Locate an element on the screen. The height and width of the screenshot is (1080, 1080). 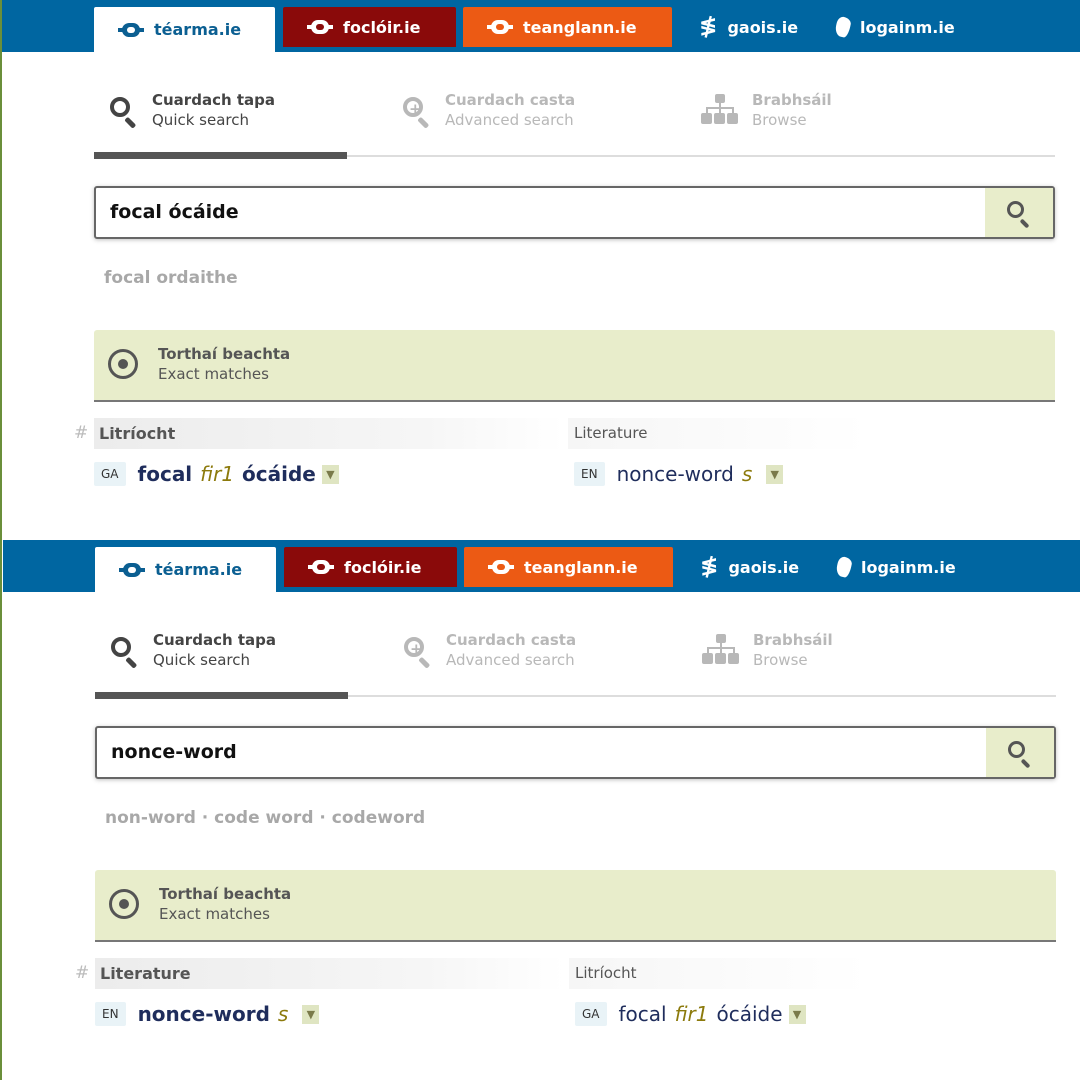
domain-label: Litríocht is located at coordinates (329, 433).